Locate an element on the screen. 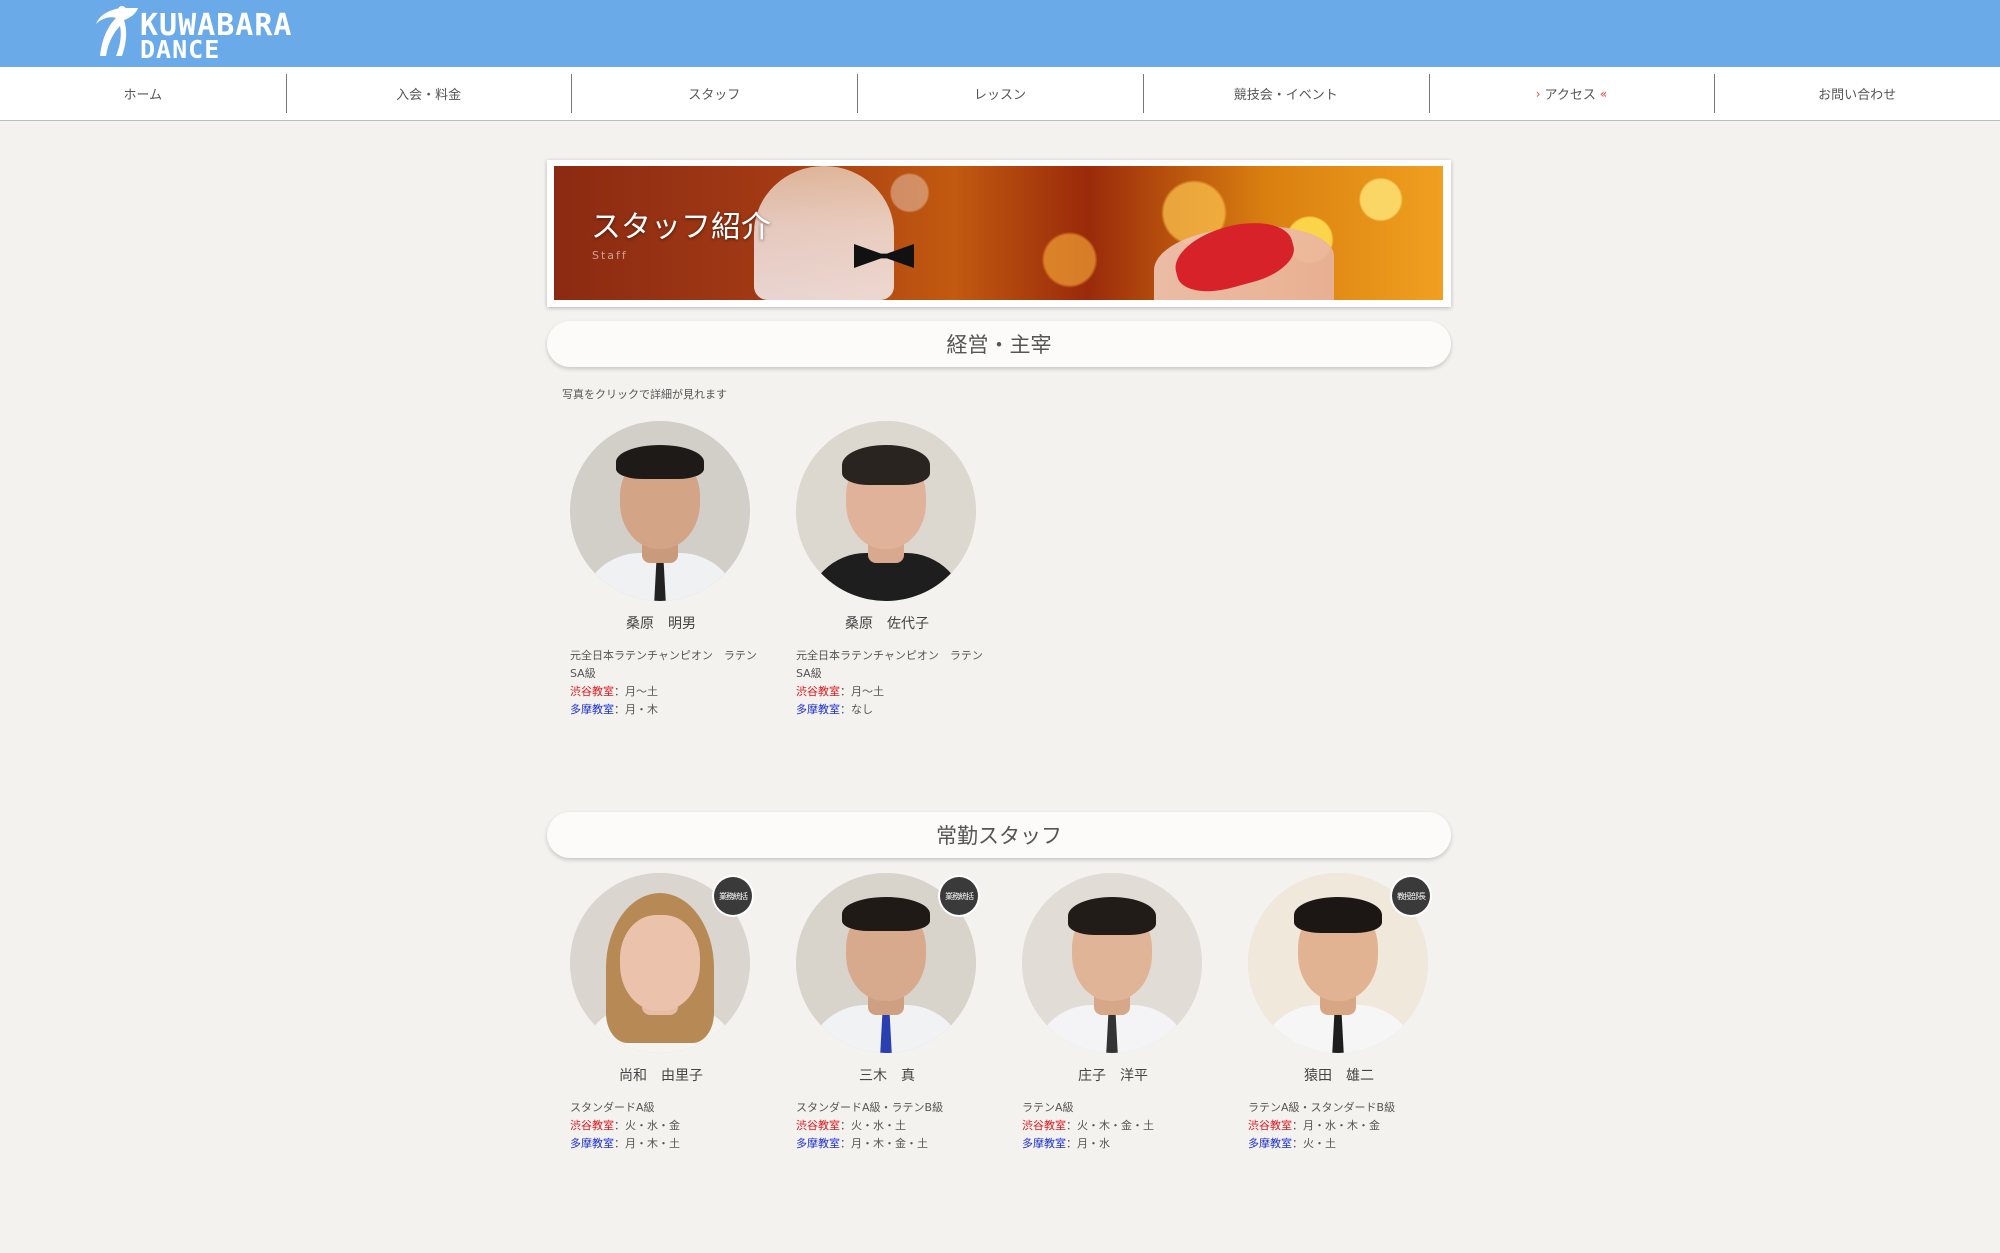 The height and width of the screenshot is (1253, 2000). staff-details: スタンダードA級・ラテンB級 渋谷教室：火・水・土 多摩教室：月・木・金・土 is located at coordinates (891, 1126).